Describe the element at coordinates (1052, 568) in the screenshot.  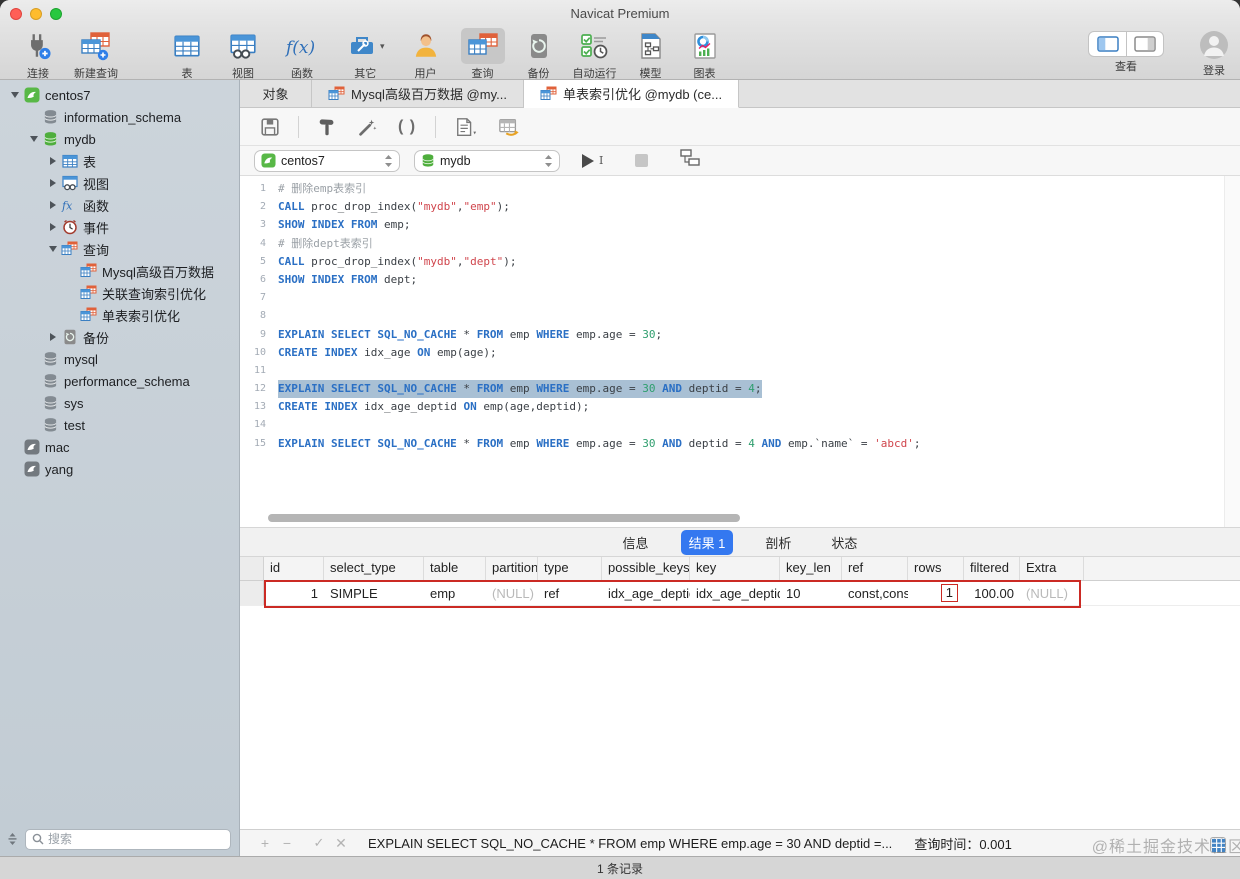
I see `column-header-Extra: Extra` at that location.